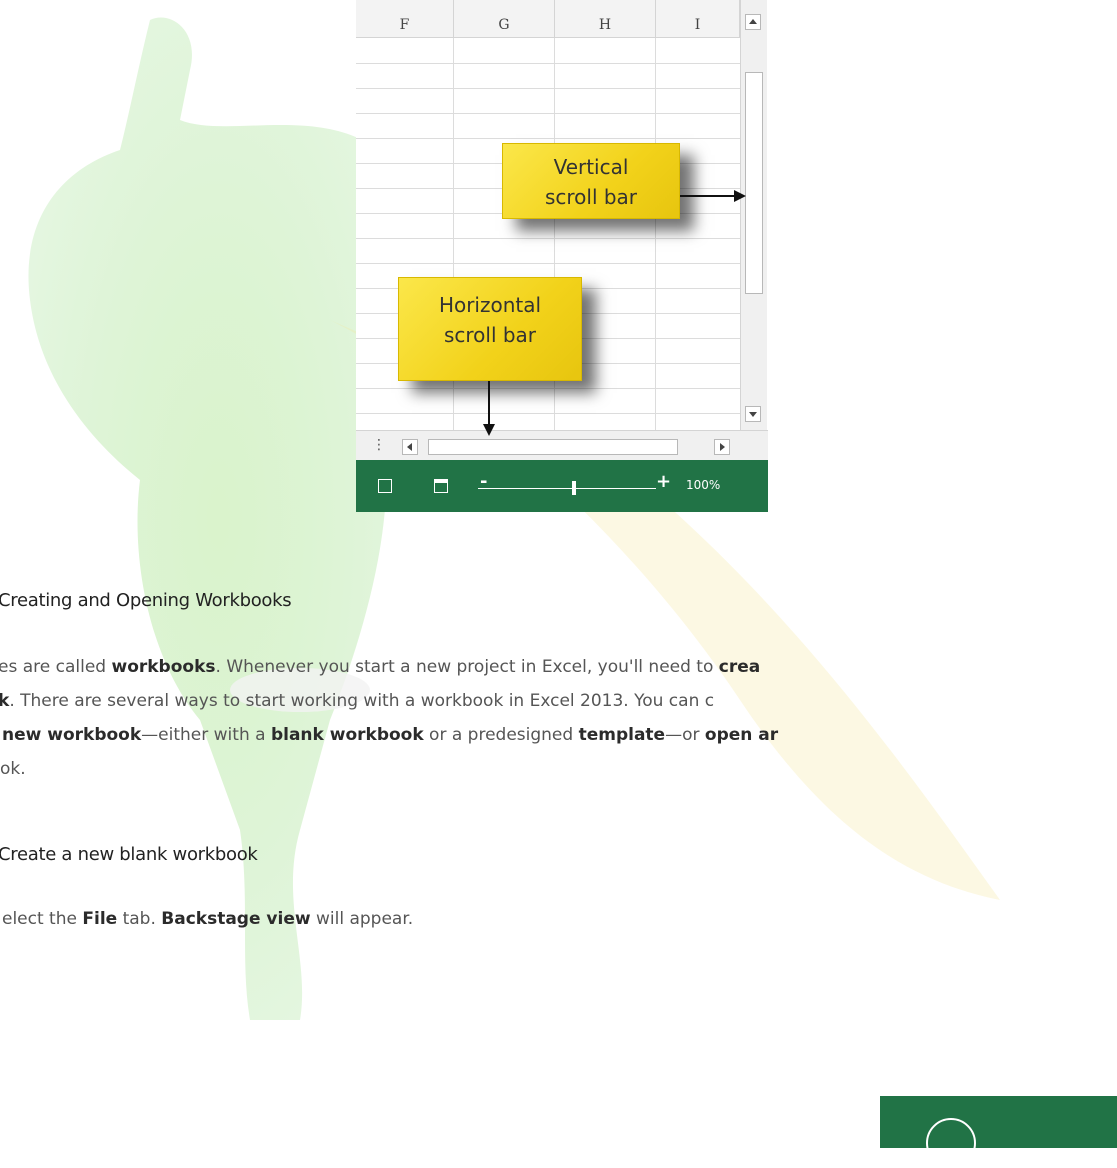 This screenshot has width=1117, height=1168. I want to click on bold-term-new-workbook: new workbook, so click(72, 735).